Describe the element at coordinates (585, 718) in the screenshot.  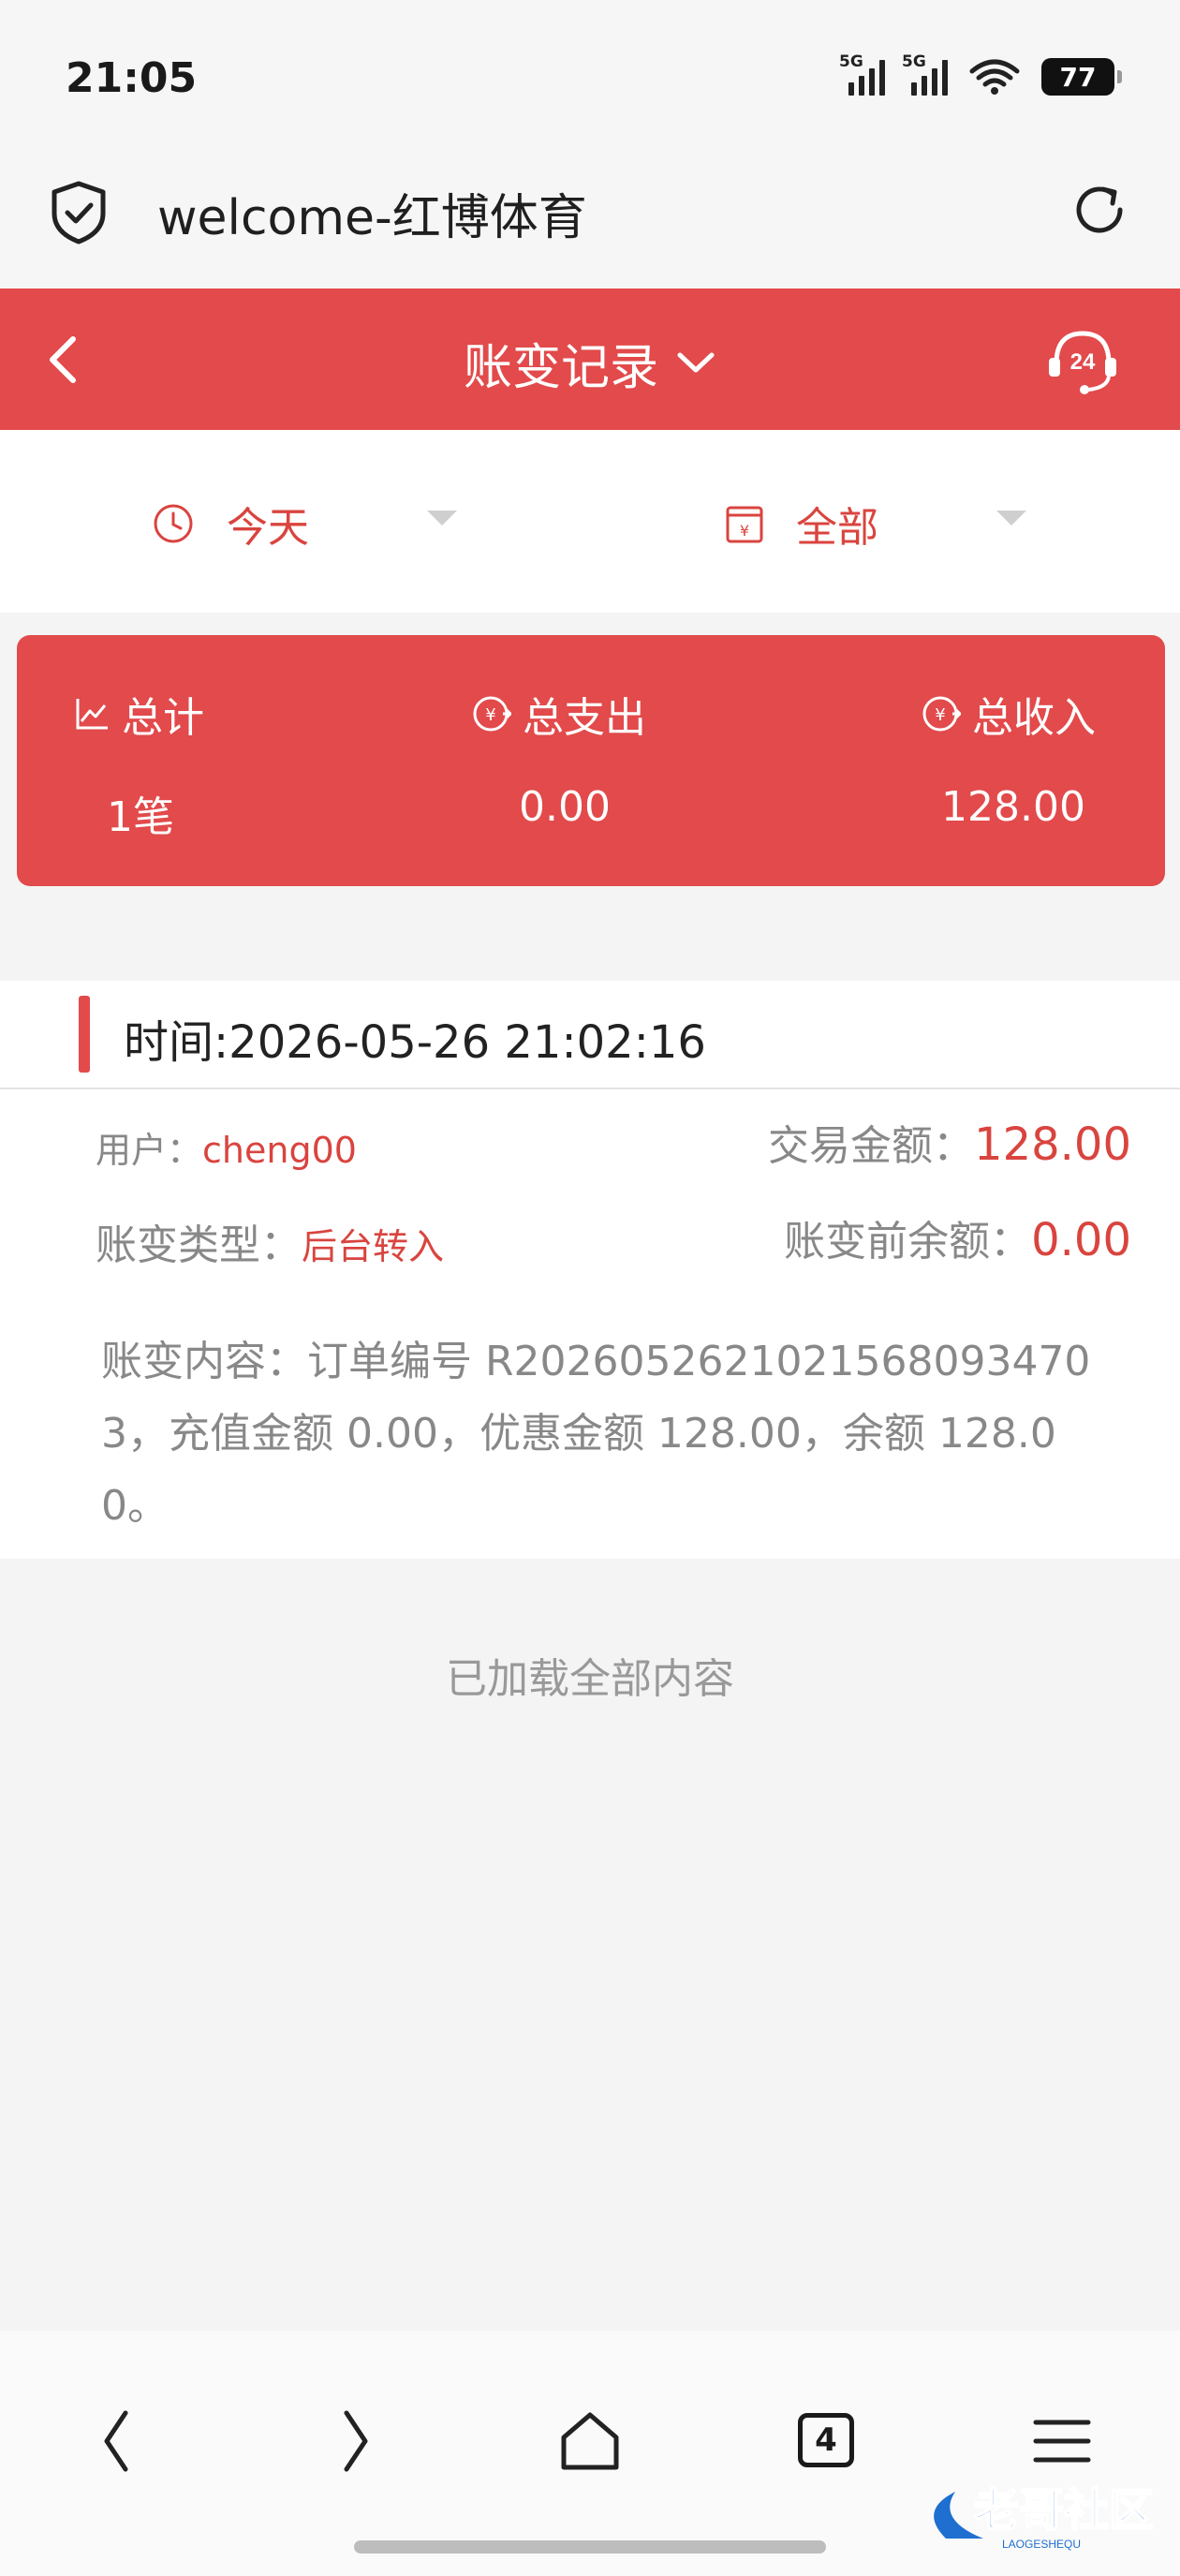
I see `summary-expense-label: 总支出` at that location.